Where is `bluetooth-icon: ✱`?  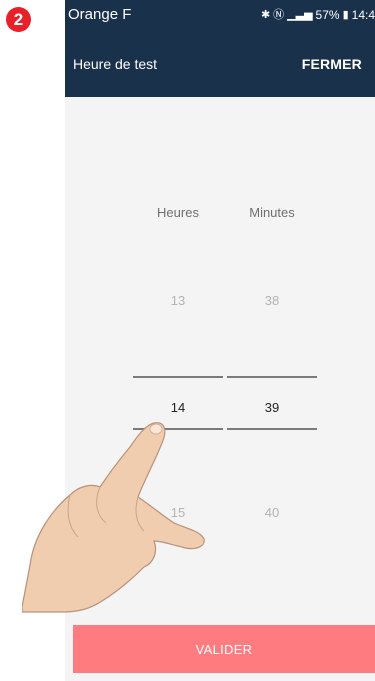 bluetooth-icon: ✱ is located at coordinates (265, 14).